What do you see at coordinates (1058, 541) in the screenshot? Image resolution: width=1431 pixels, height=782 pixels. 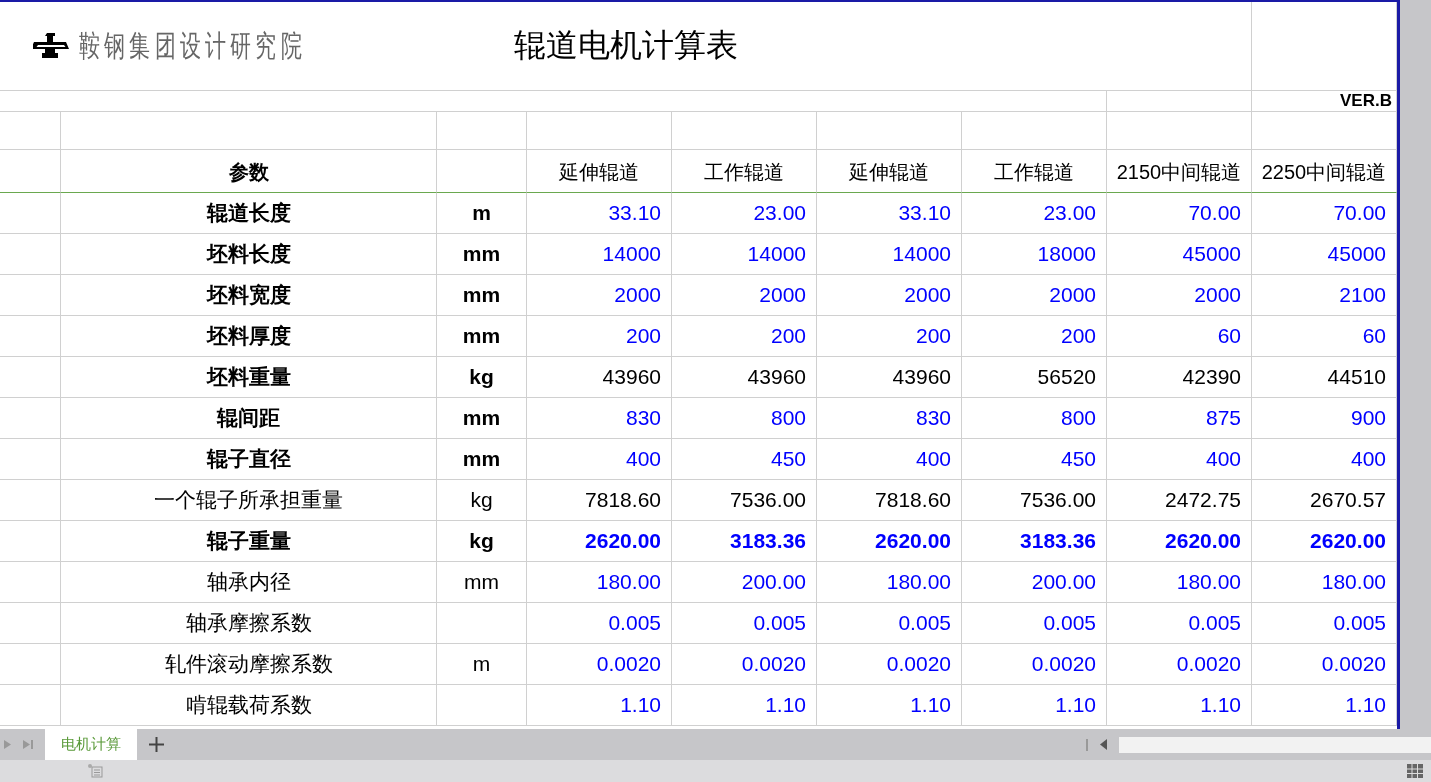 I see `table-cell: 3183.36` at bounding box center [1058, 541].